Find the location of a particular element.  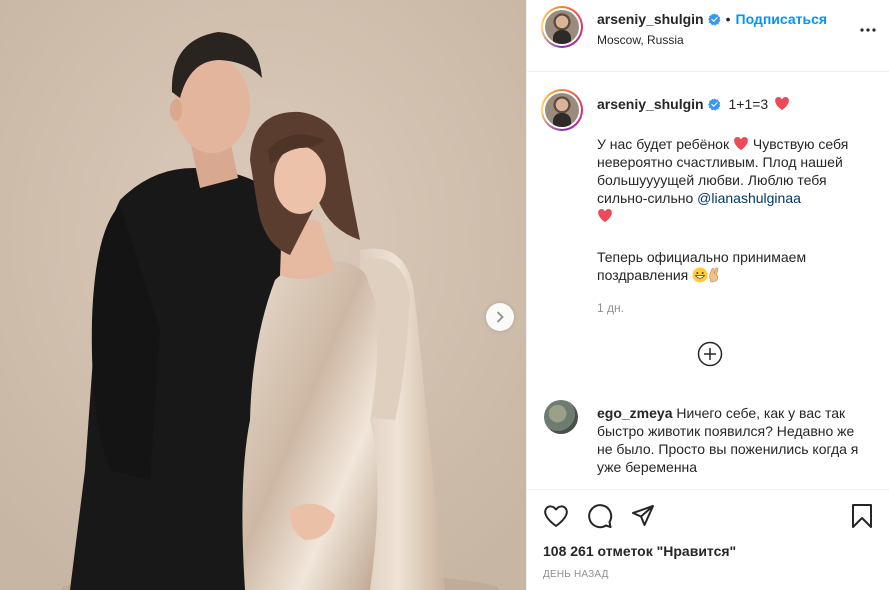

caption-line1: У нас будет ребёнок is located at coordinates (663, 144).